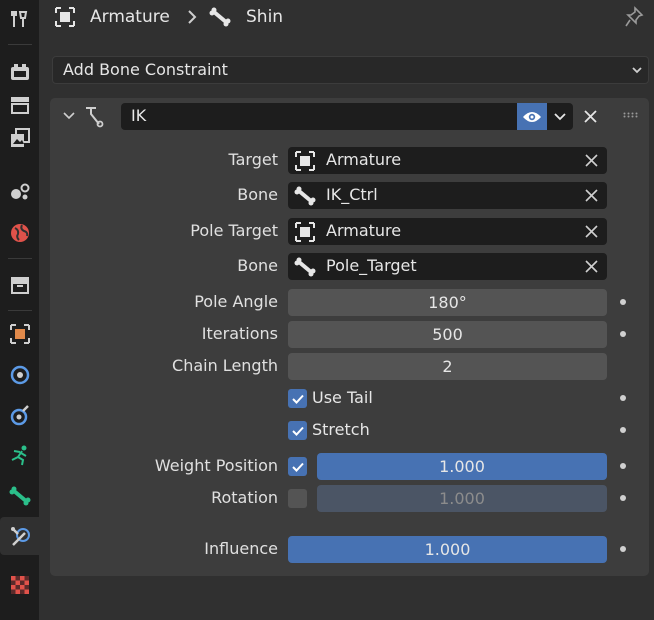 This screenshot has width=654, height=620. I want to click on physics-tab, so click(20, 455).